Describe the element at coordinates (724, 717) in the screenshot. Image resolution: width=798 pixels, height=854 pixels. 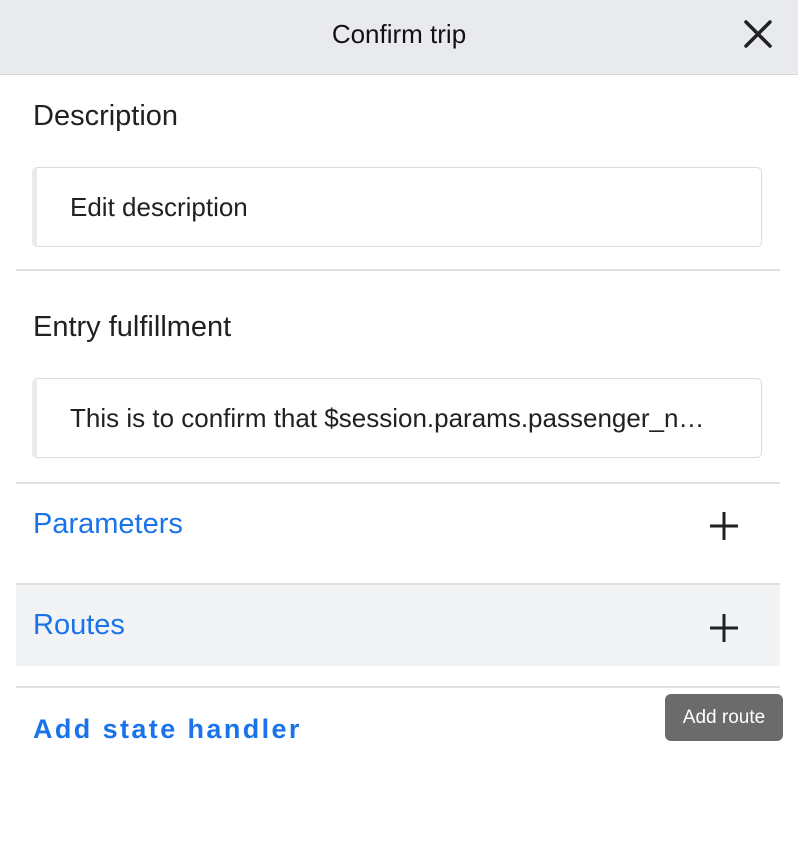
I see `add-route-tooltip: Add route` at that location.